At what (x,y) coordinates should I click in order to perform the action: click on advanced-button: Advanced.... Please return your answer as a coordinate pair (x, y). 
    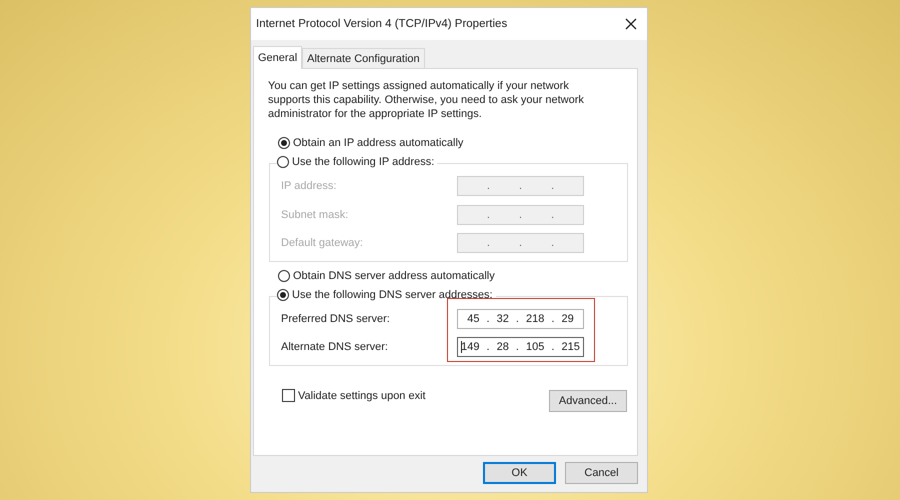
    Looking at the image, I should click on (587, 401).